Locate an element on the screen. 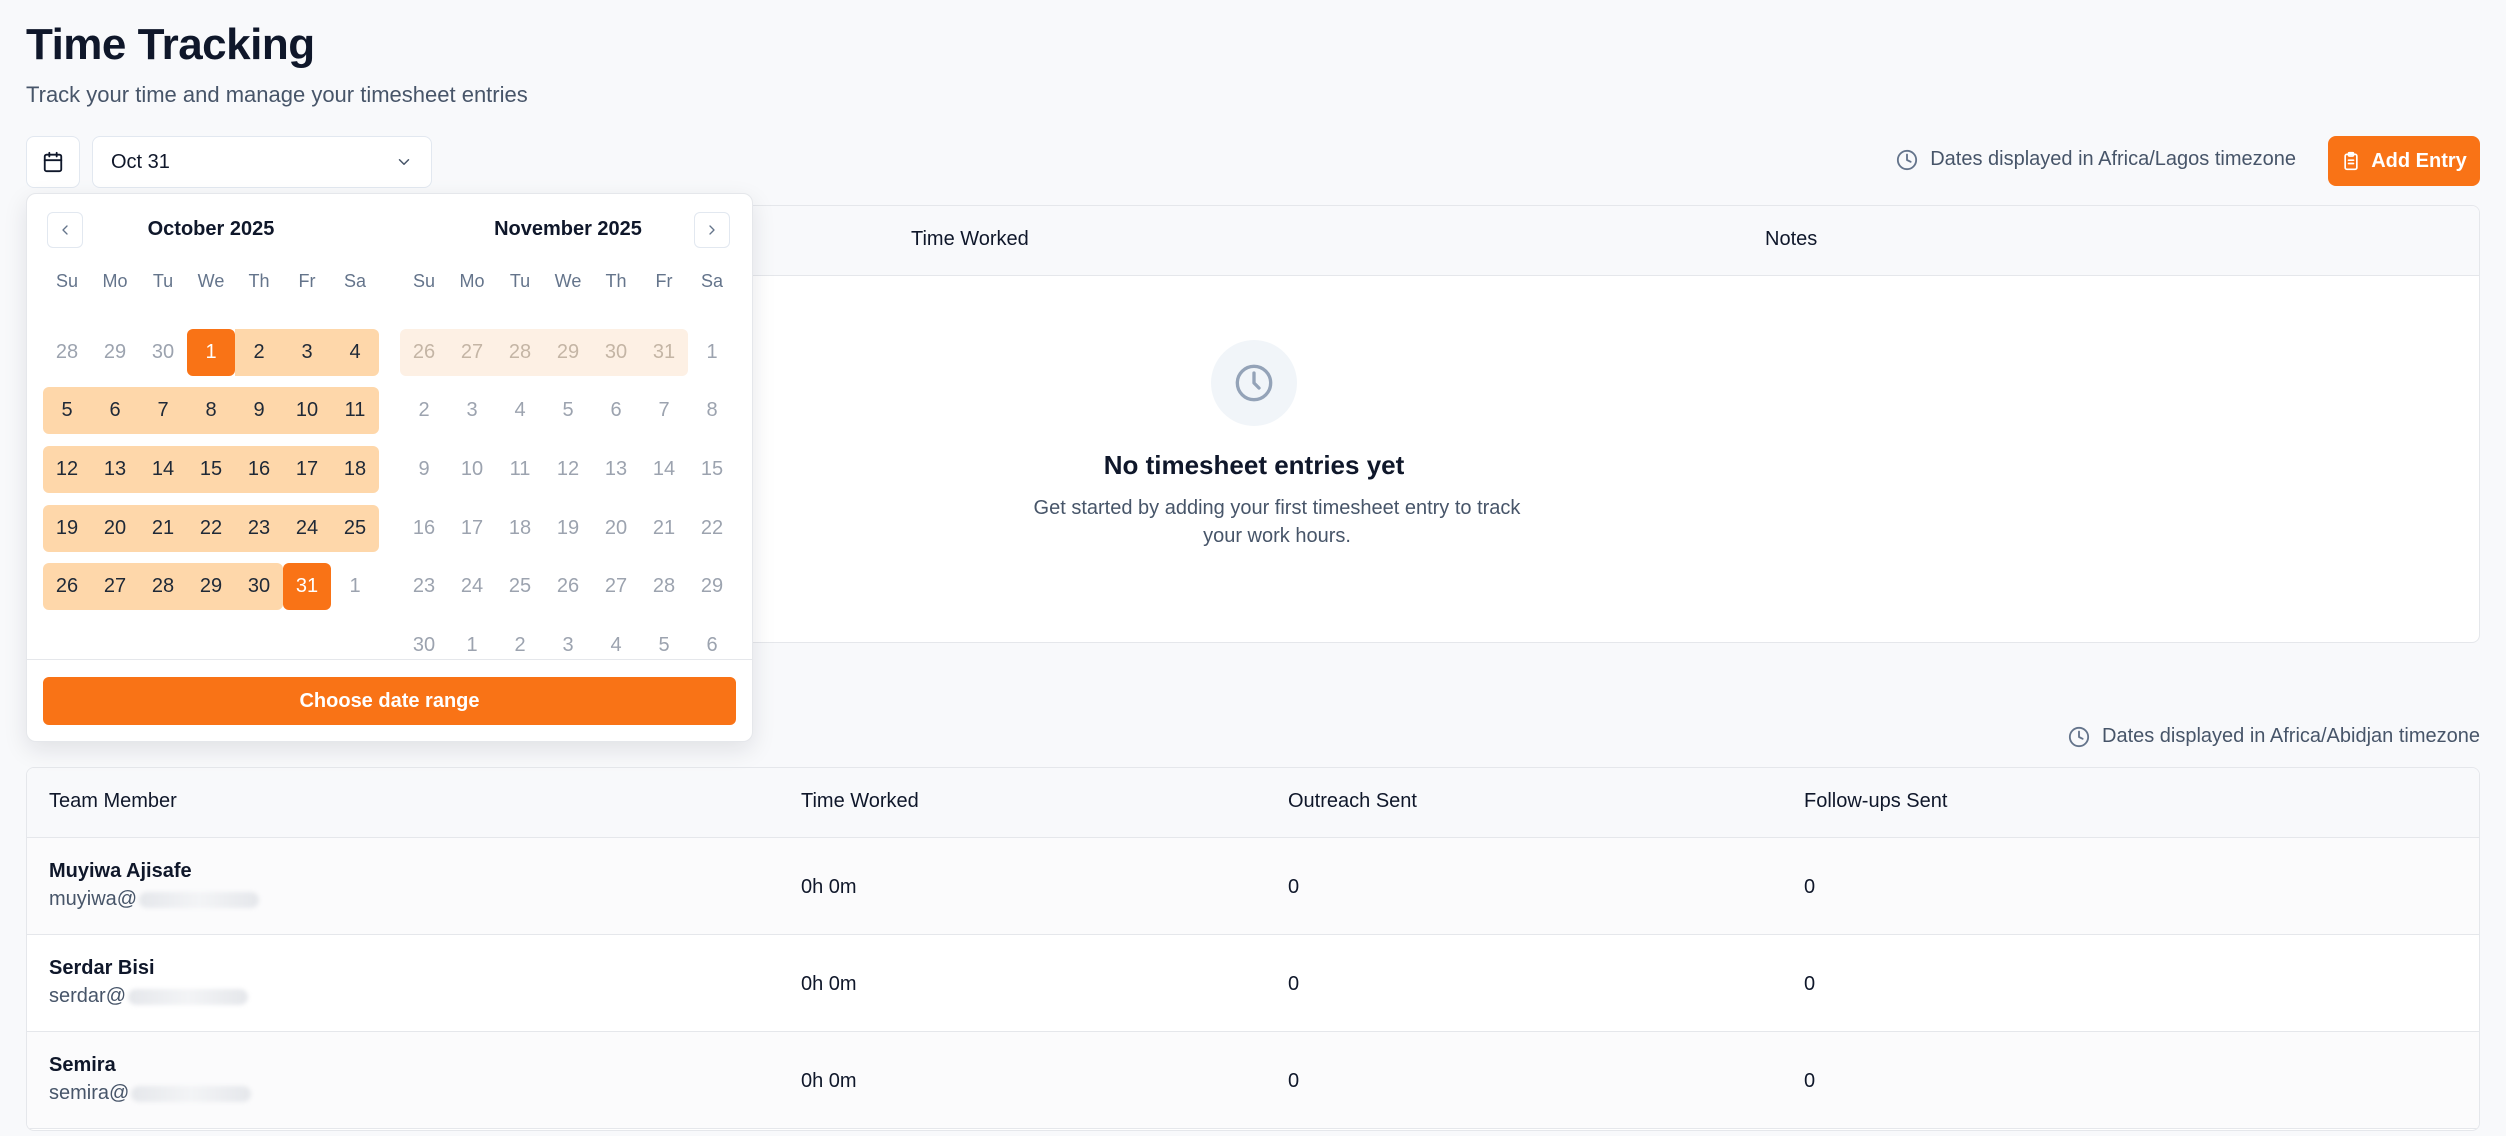  popover-divider is located at coordinates (389, 659).